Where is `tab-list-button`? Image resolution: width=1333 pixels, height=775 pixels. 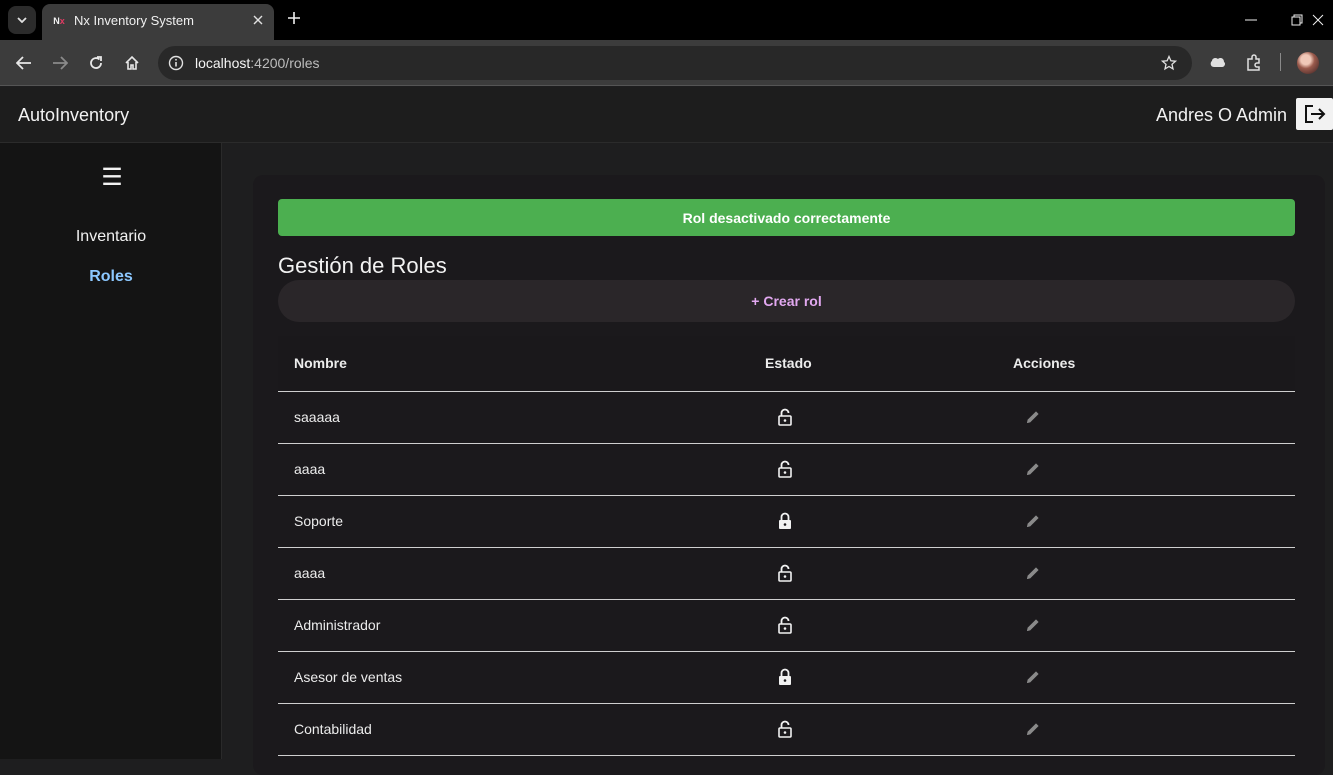 tab-list-button is located at coordinates (22, 20).